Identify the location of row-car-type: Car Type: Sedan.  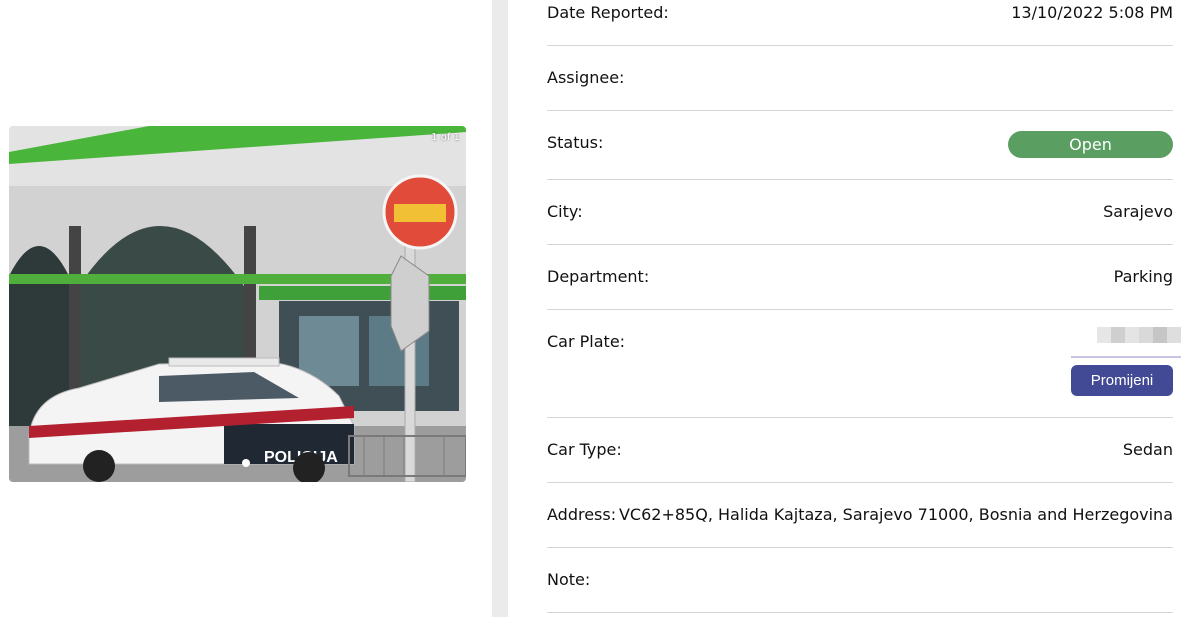
(860, 450).